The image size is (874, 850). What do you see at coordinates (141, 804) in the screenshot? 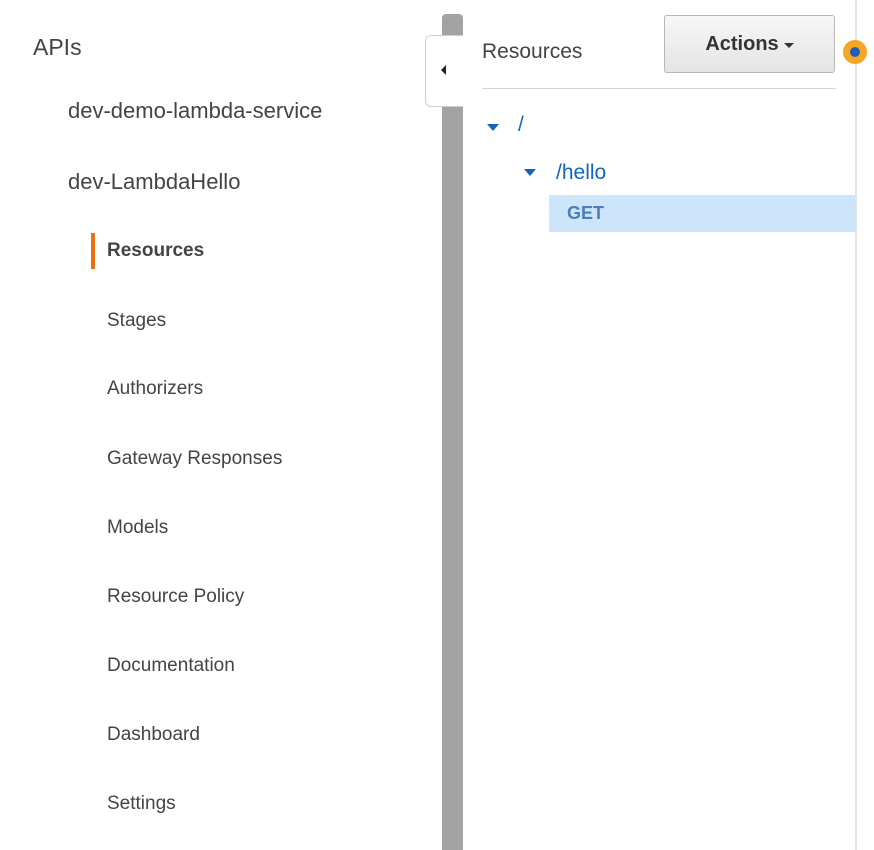
I see `sidebar-item-settings: Settings` at bounding box center [141, 804].